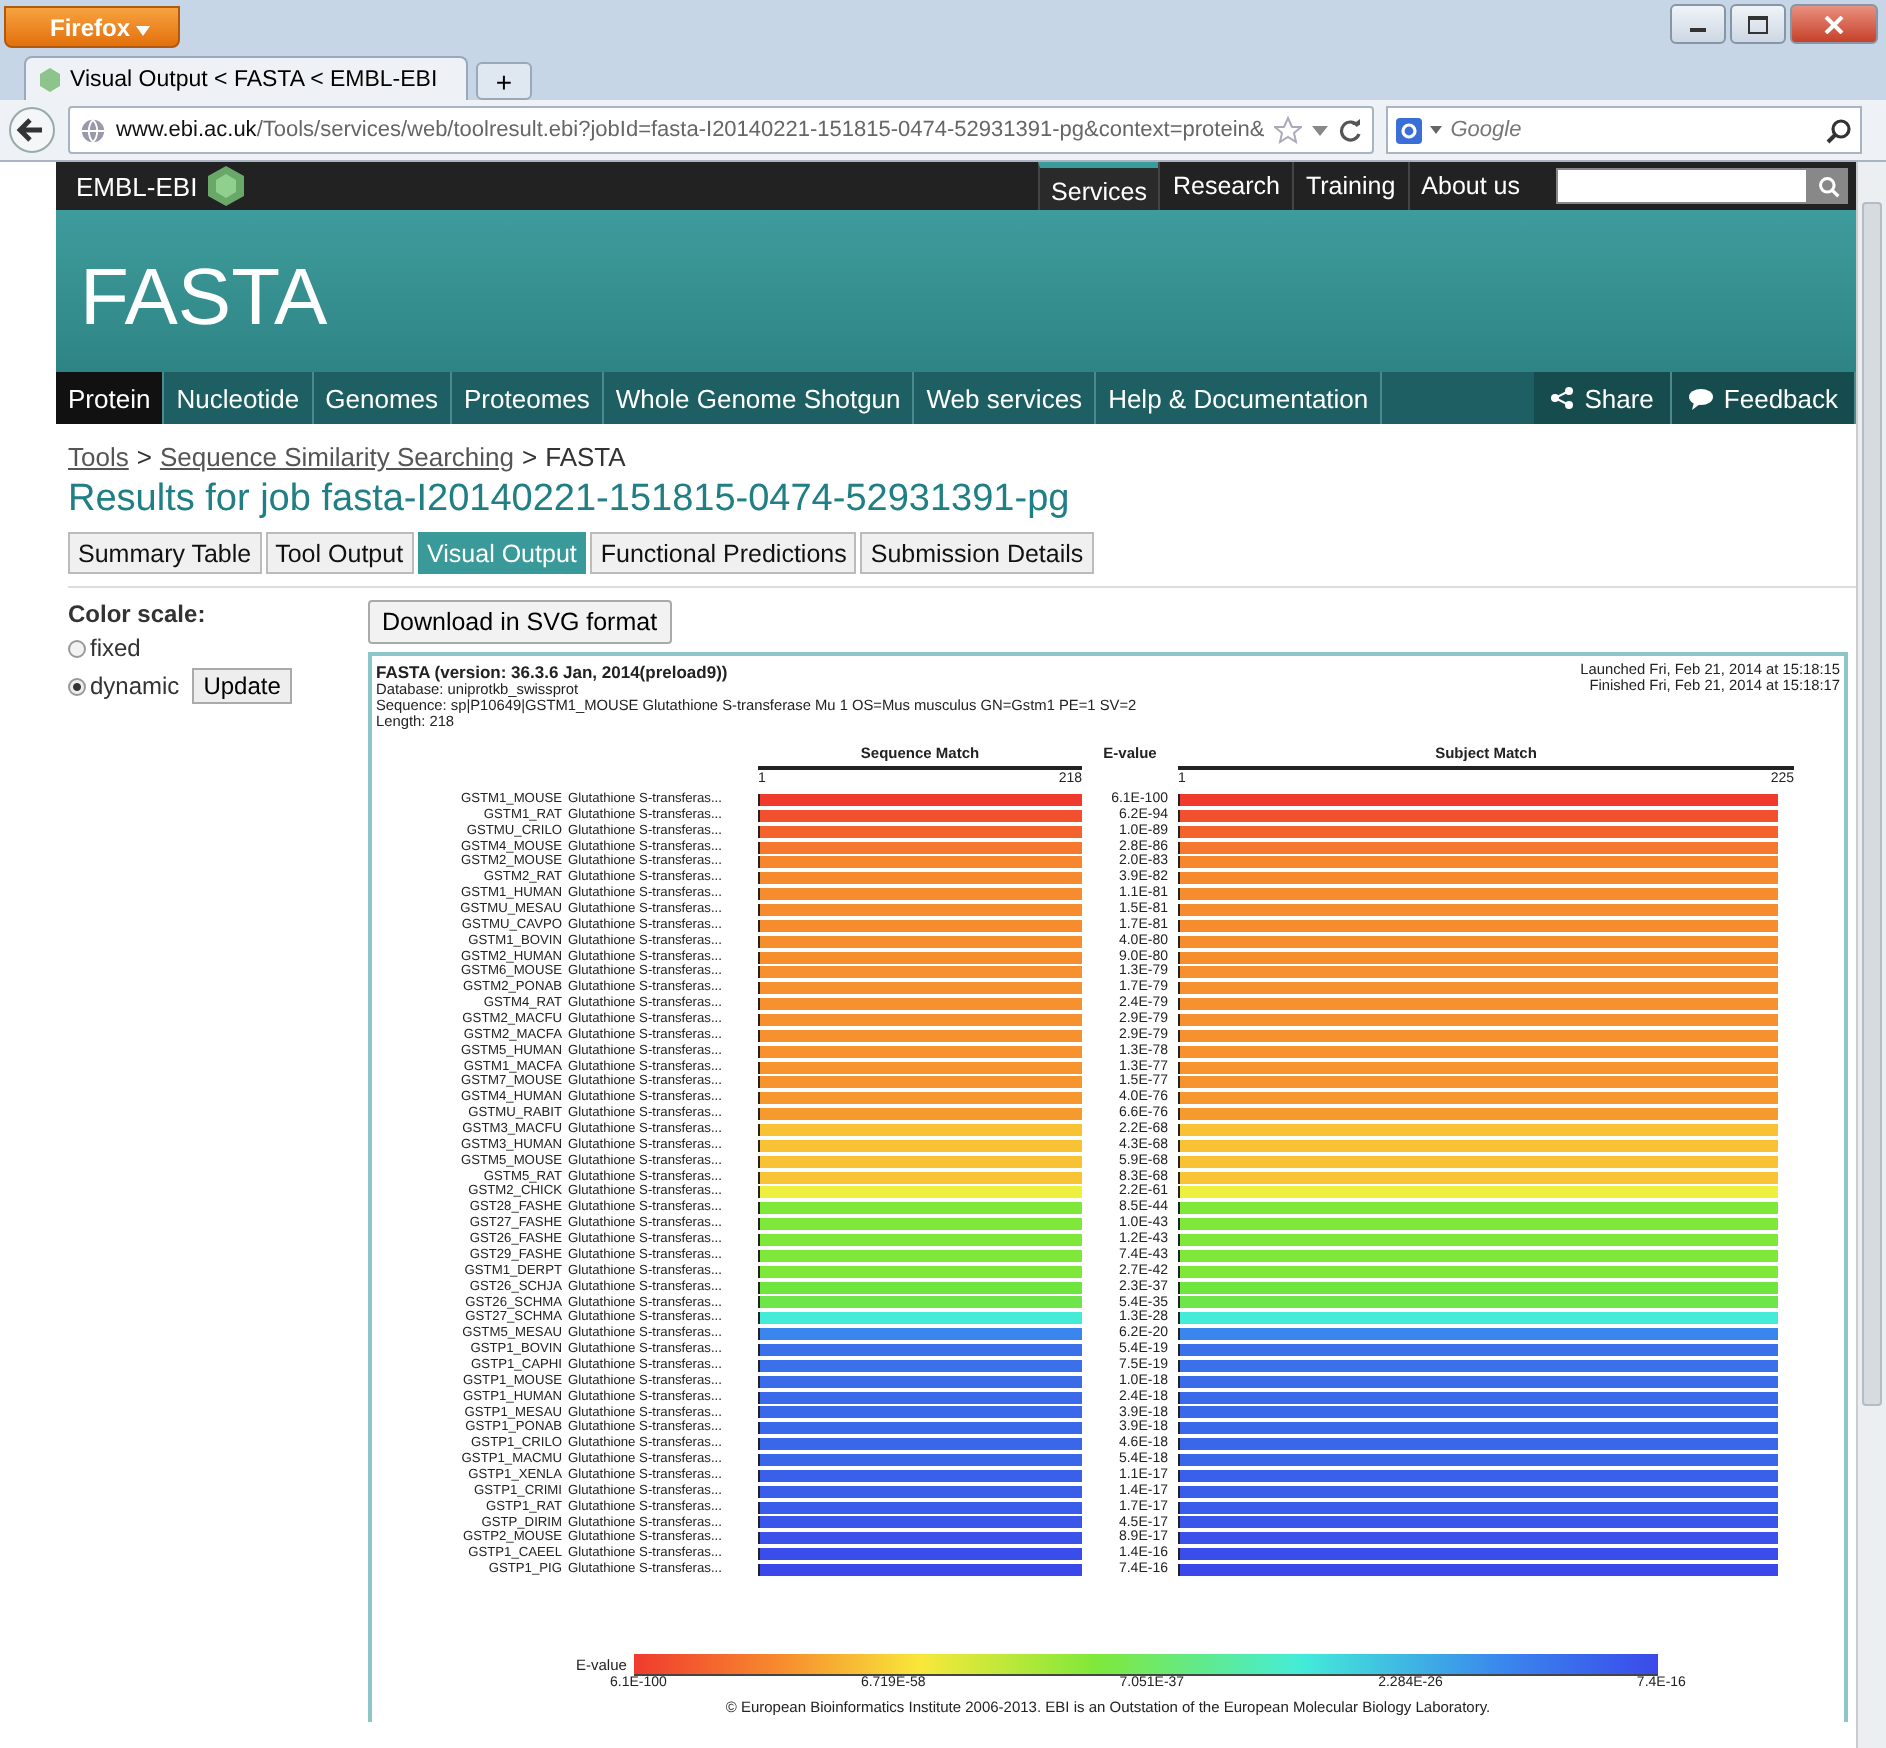 The image size is (1886, 1748). What do you see at coordinates (254, 79) in the screenshot?
I see `tab-title: Visual Output < FASTA < EMBL-EBI` at bounding box center [254, 79].